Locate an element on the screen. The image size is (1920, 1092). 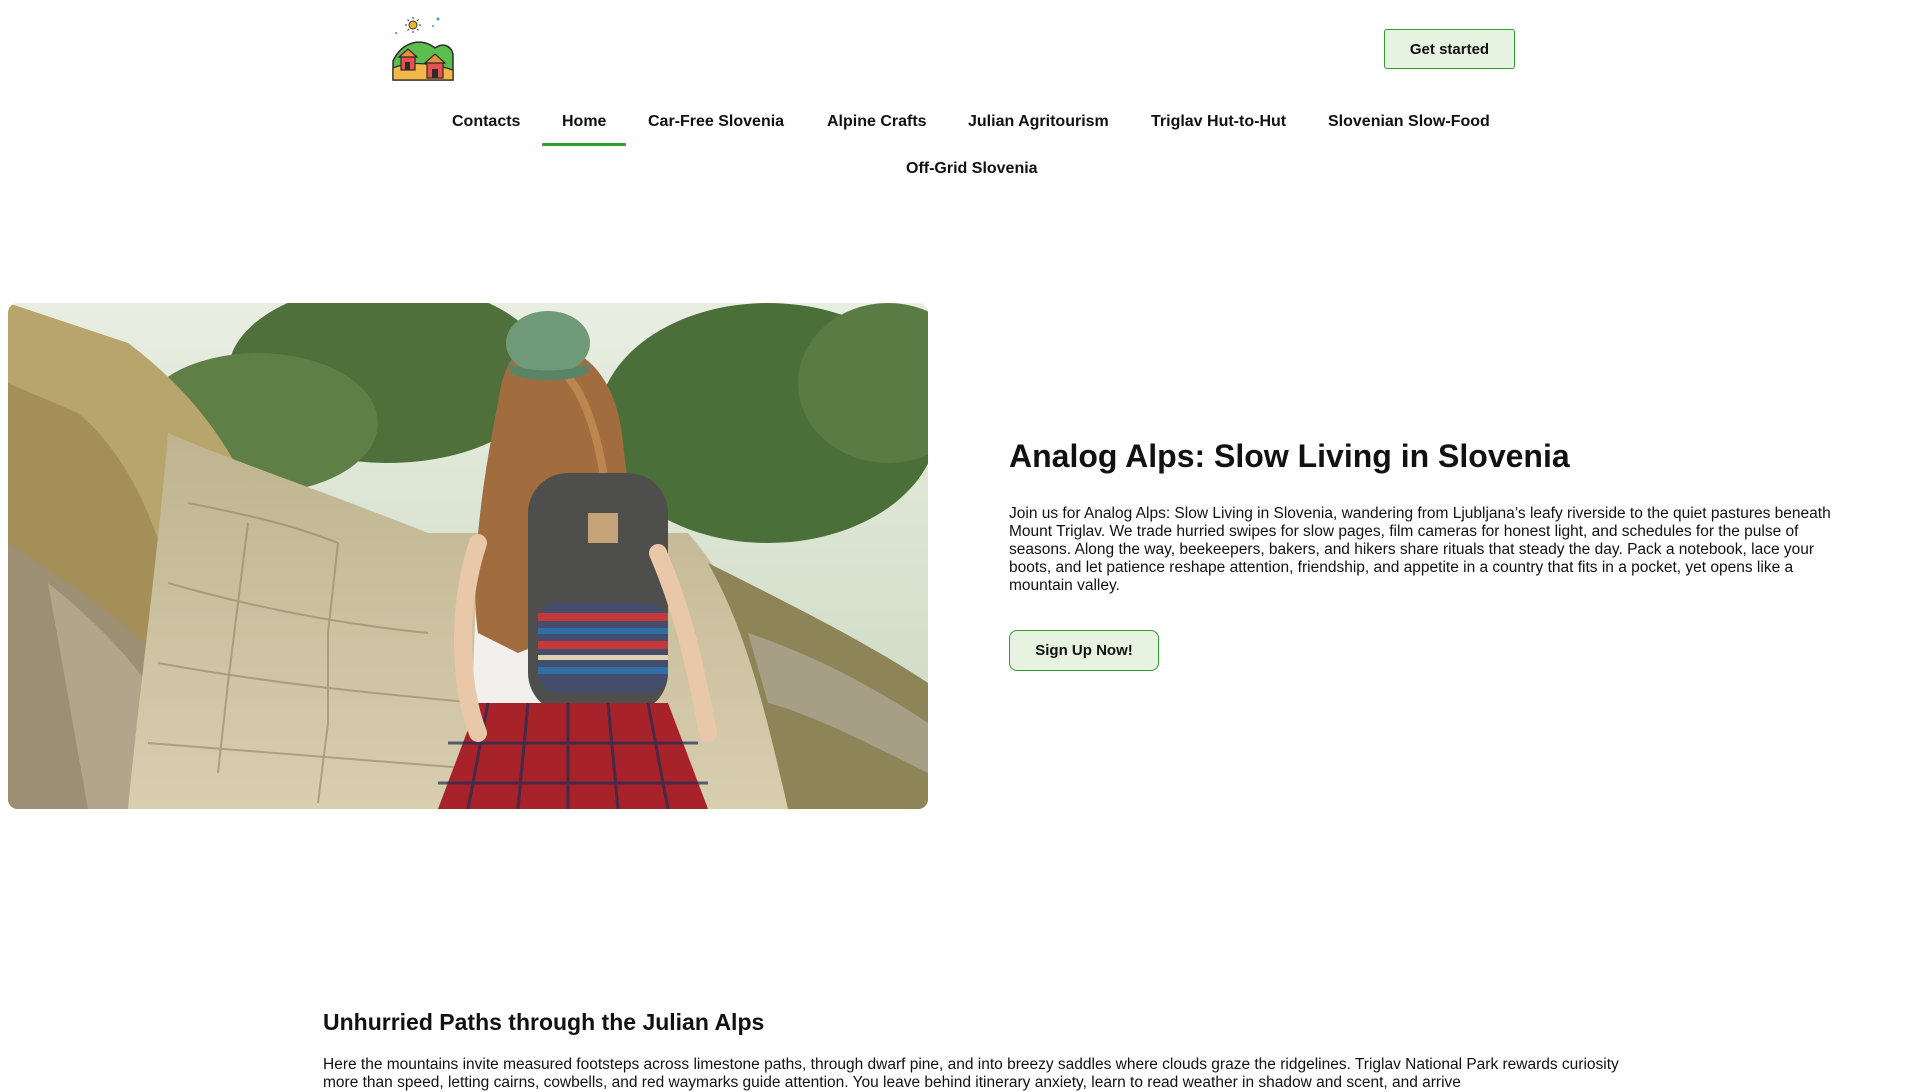
sign-up-button: Sign Up Now! is located at coordinates (1084, 650).